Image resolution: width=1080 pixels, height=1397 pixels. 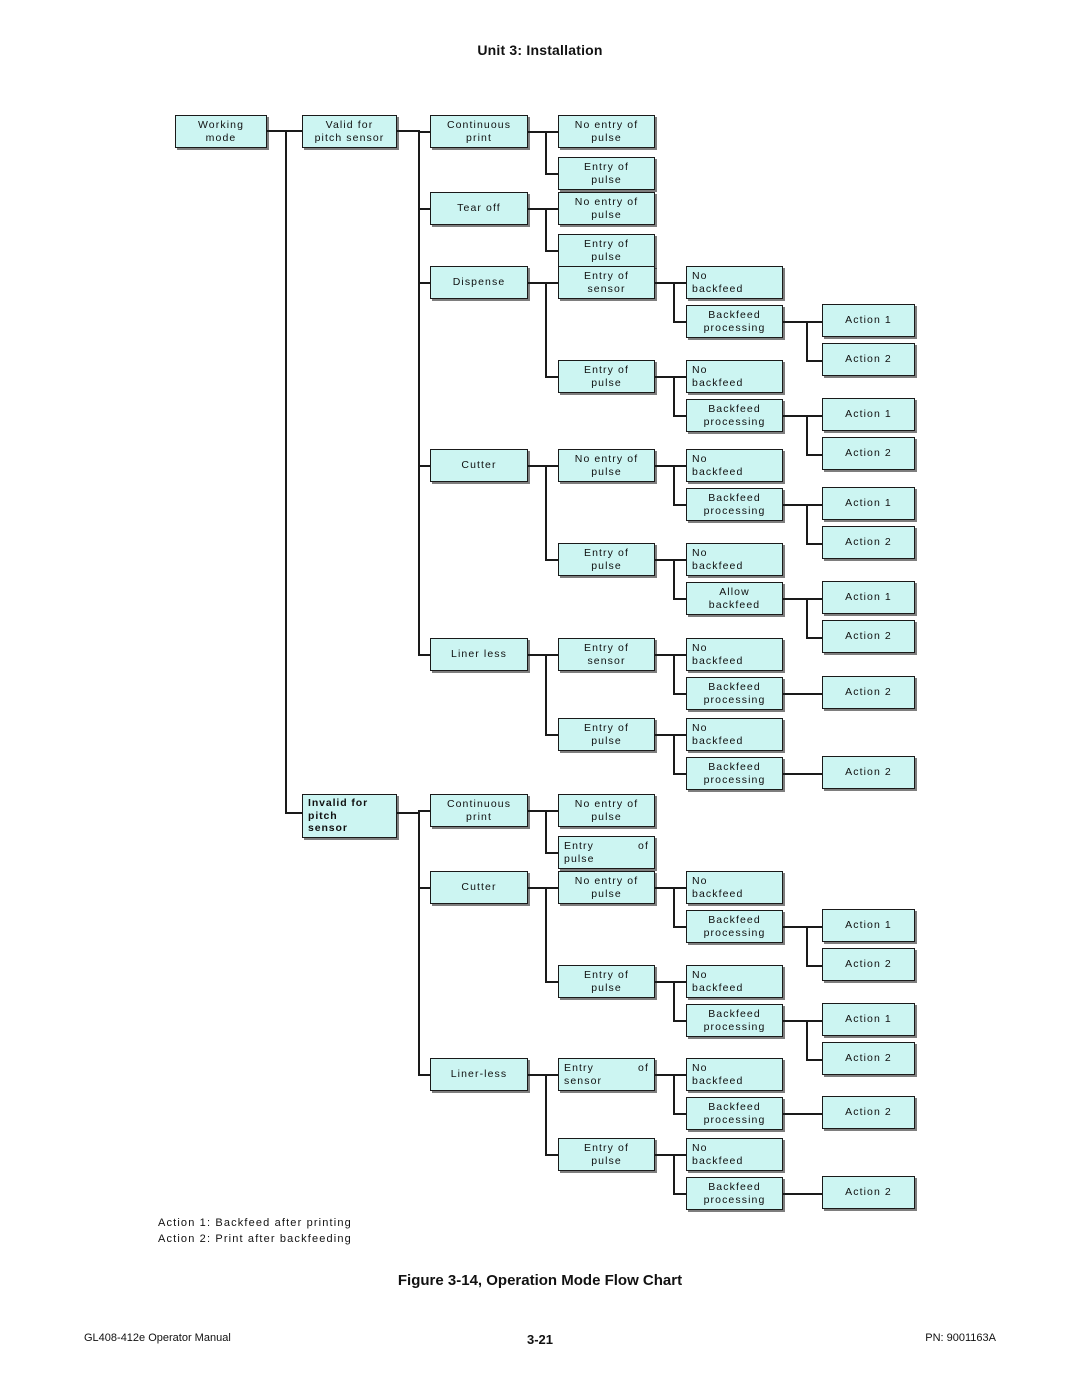 What do you see at coordinates (579, 1068) in the screenshot?
I see `node-text-part: Entry` at bounding box center [579, 1068].